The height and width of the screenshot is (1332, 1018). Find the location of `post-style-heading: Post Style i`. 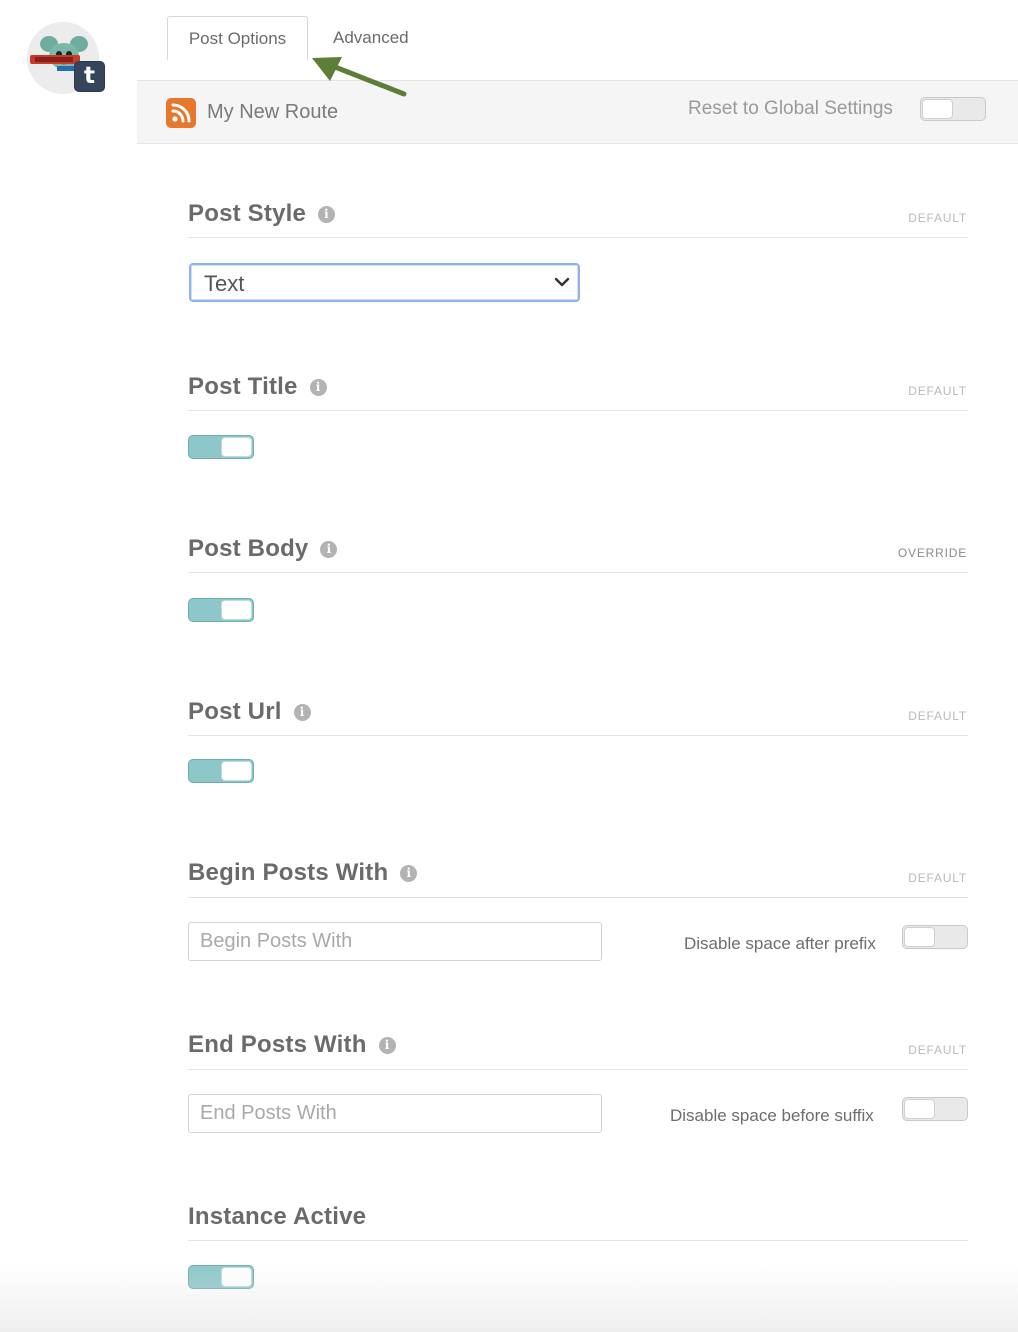

post-style-heading: Post Style i is located at coordinates (262, 214).